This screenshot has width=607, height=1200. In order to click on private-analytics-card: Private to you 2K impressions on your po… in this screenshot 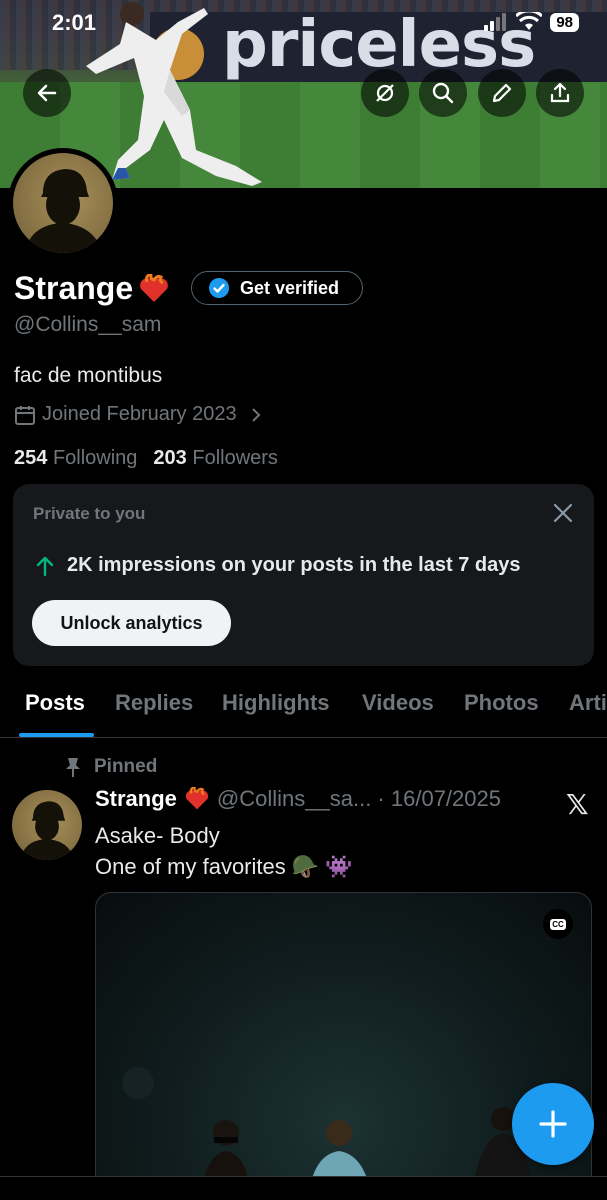, I will do `click(303, 575)`.